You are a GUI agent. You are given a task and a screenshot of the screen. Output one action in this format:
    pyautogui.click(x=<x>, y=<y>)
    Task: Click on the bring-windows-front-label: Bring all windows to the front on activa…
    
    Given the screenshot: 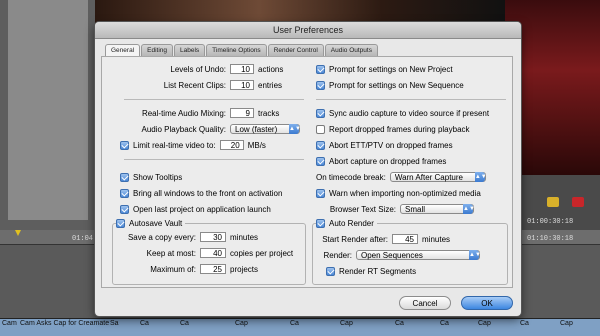 What is the action you would take?
    pyautogui.click(x=208, y=193)
    